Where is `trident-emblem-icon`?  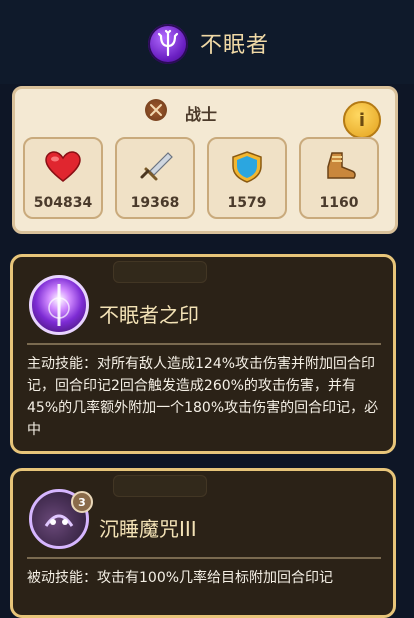
trident-emblem-icon is located at coordinates (168, 44).